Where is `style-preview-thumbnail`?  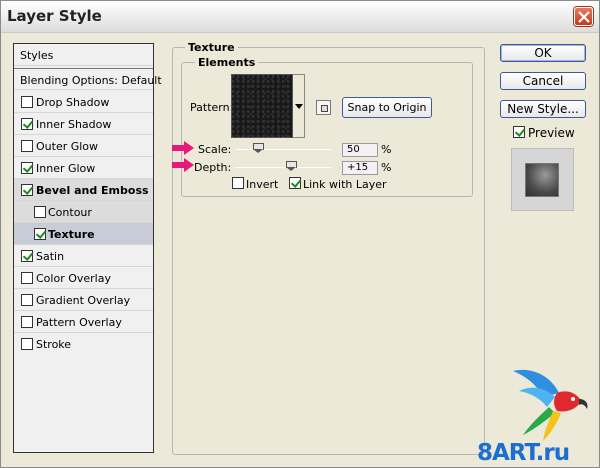 style-preview-thumbnail is located at coordinates (542, 179).